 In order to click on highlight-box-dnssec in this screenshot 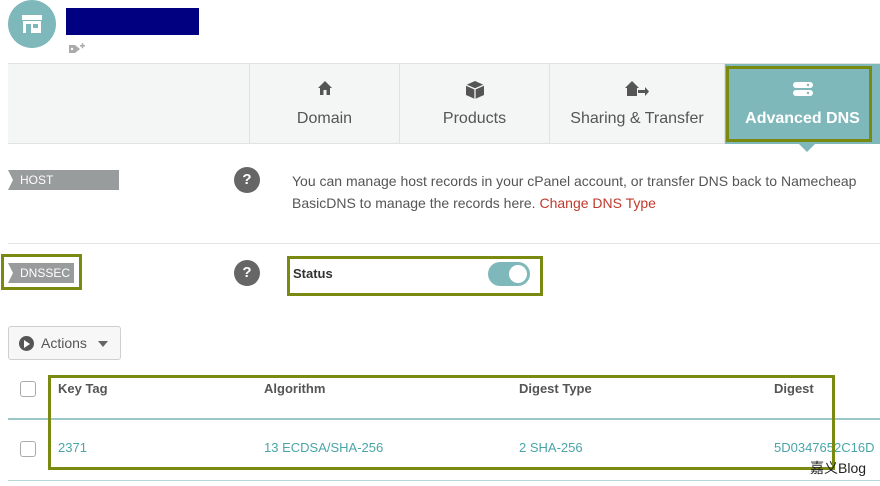, I will do `click(41, 272)`.